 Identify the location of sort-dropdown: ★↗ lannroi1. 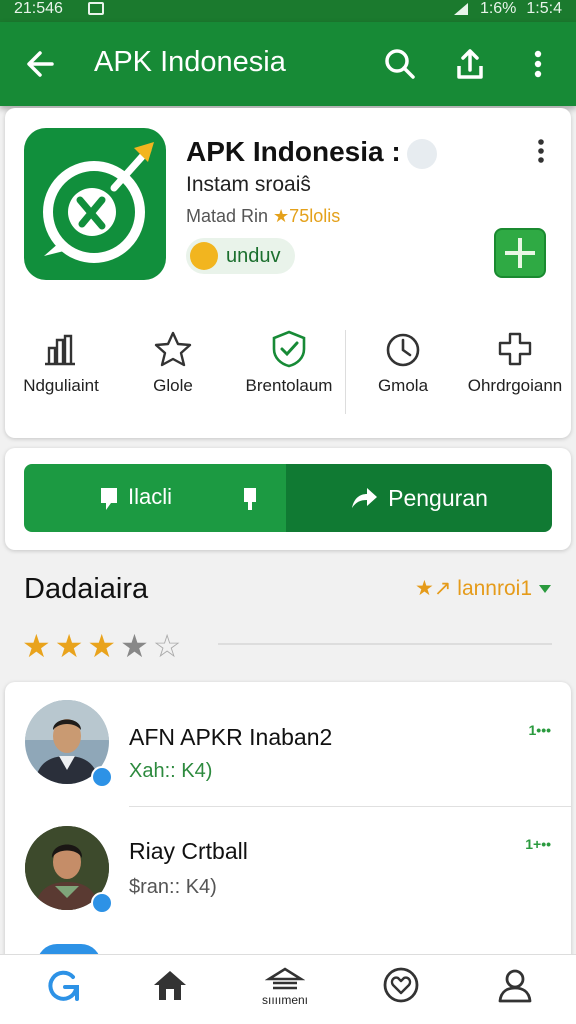
(483, 588).